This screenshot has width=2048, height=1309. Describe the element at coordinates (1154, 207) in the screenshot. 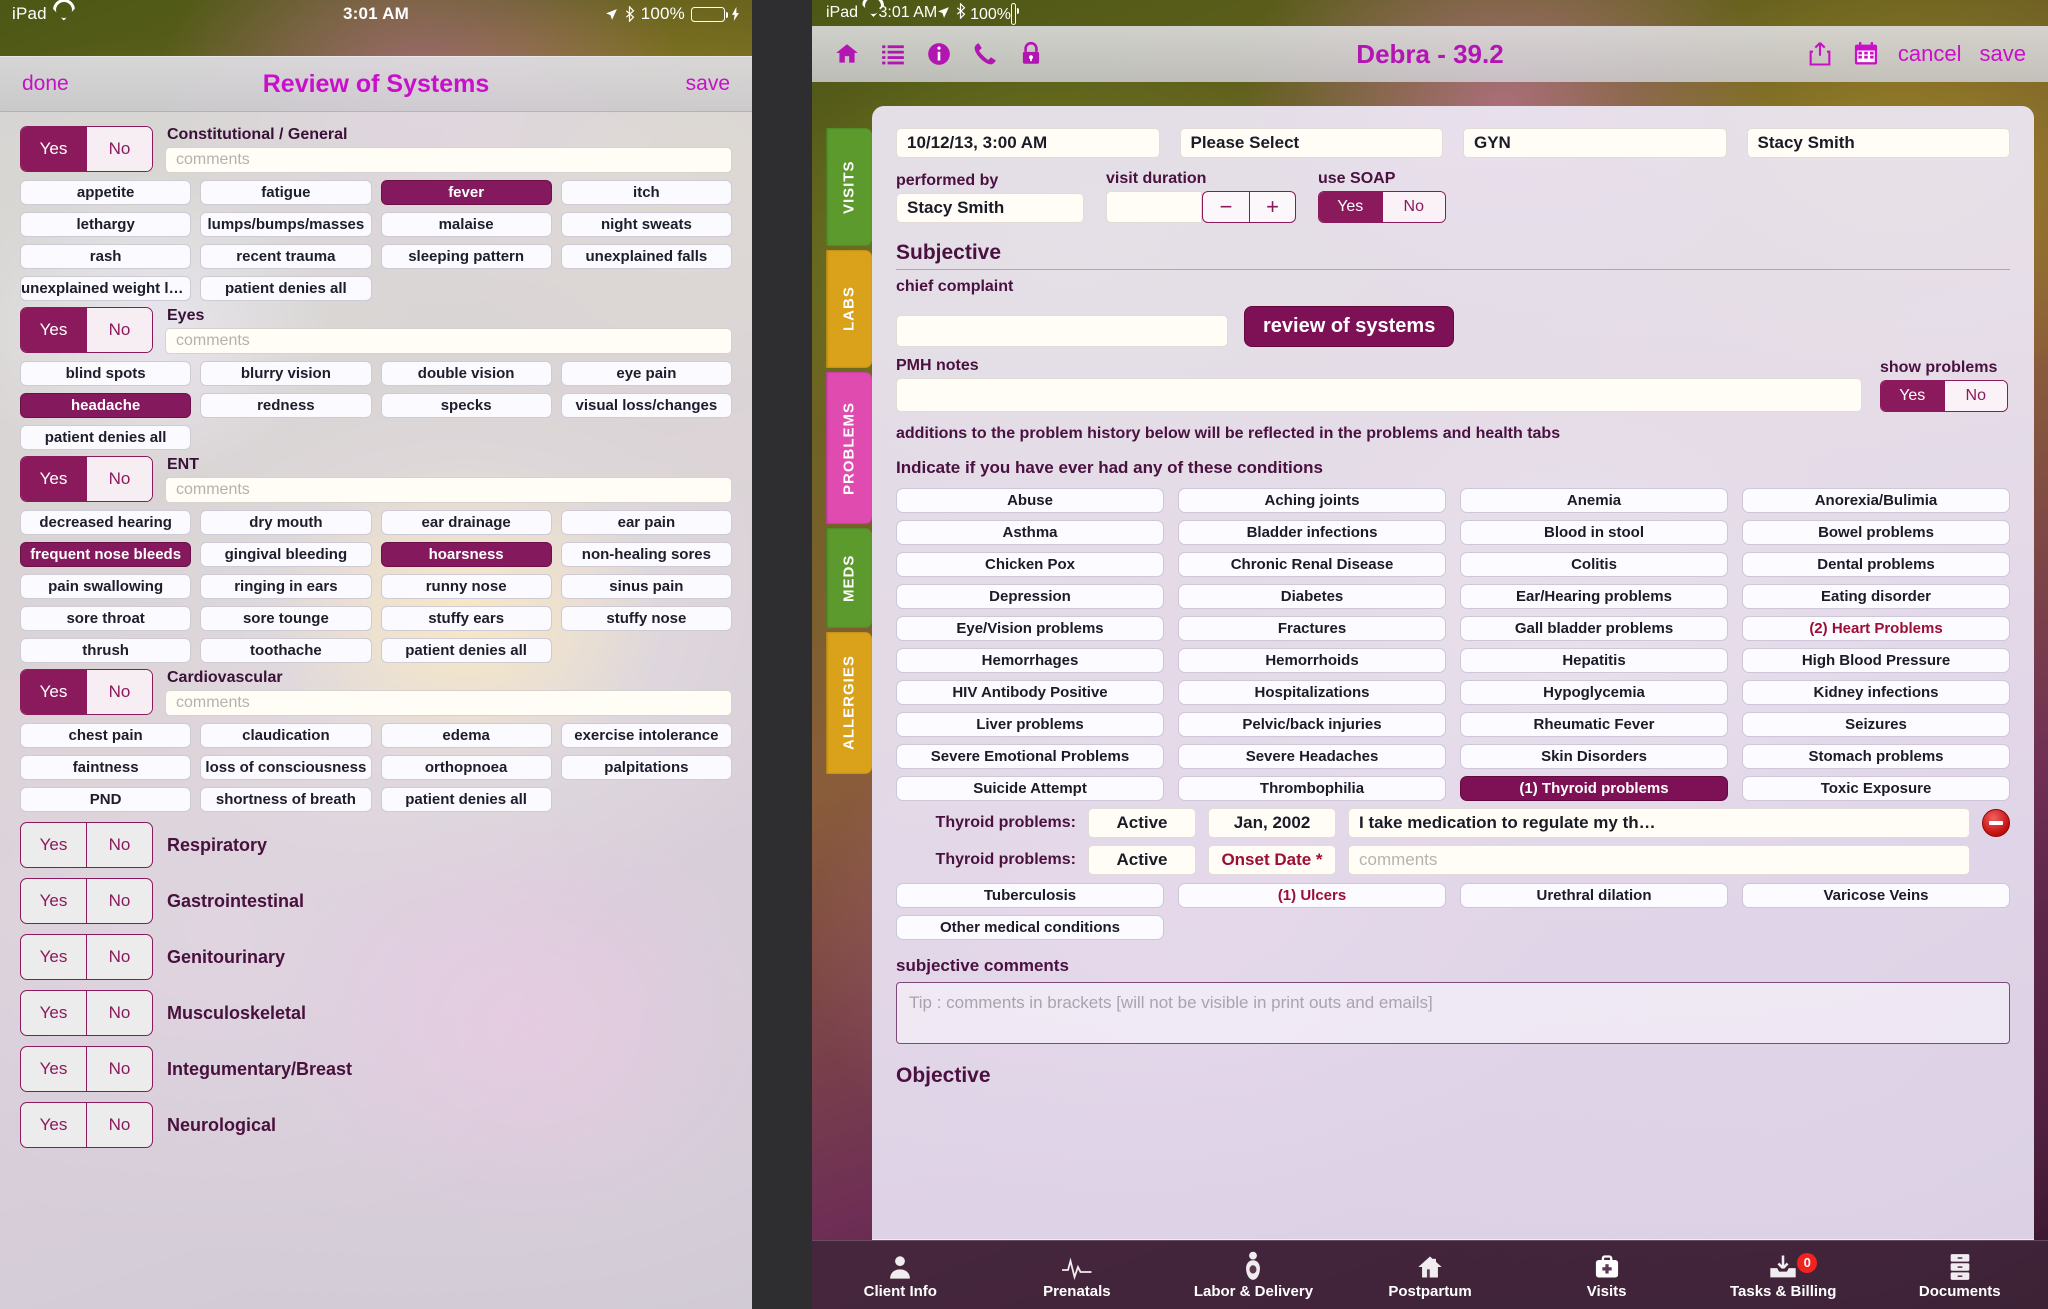

I see `visit-duration-value` at that location.